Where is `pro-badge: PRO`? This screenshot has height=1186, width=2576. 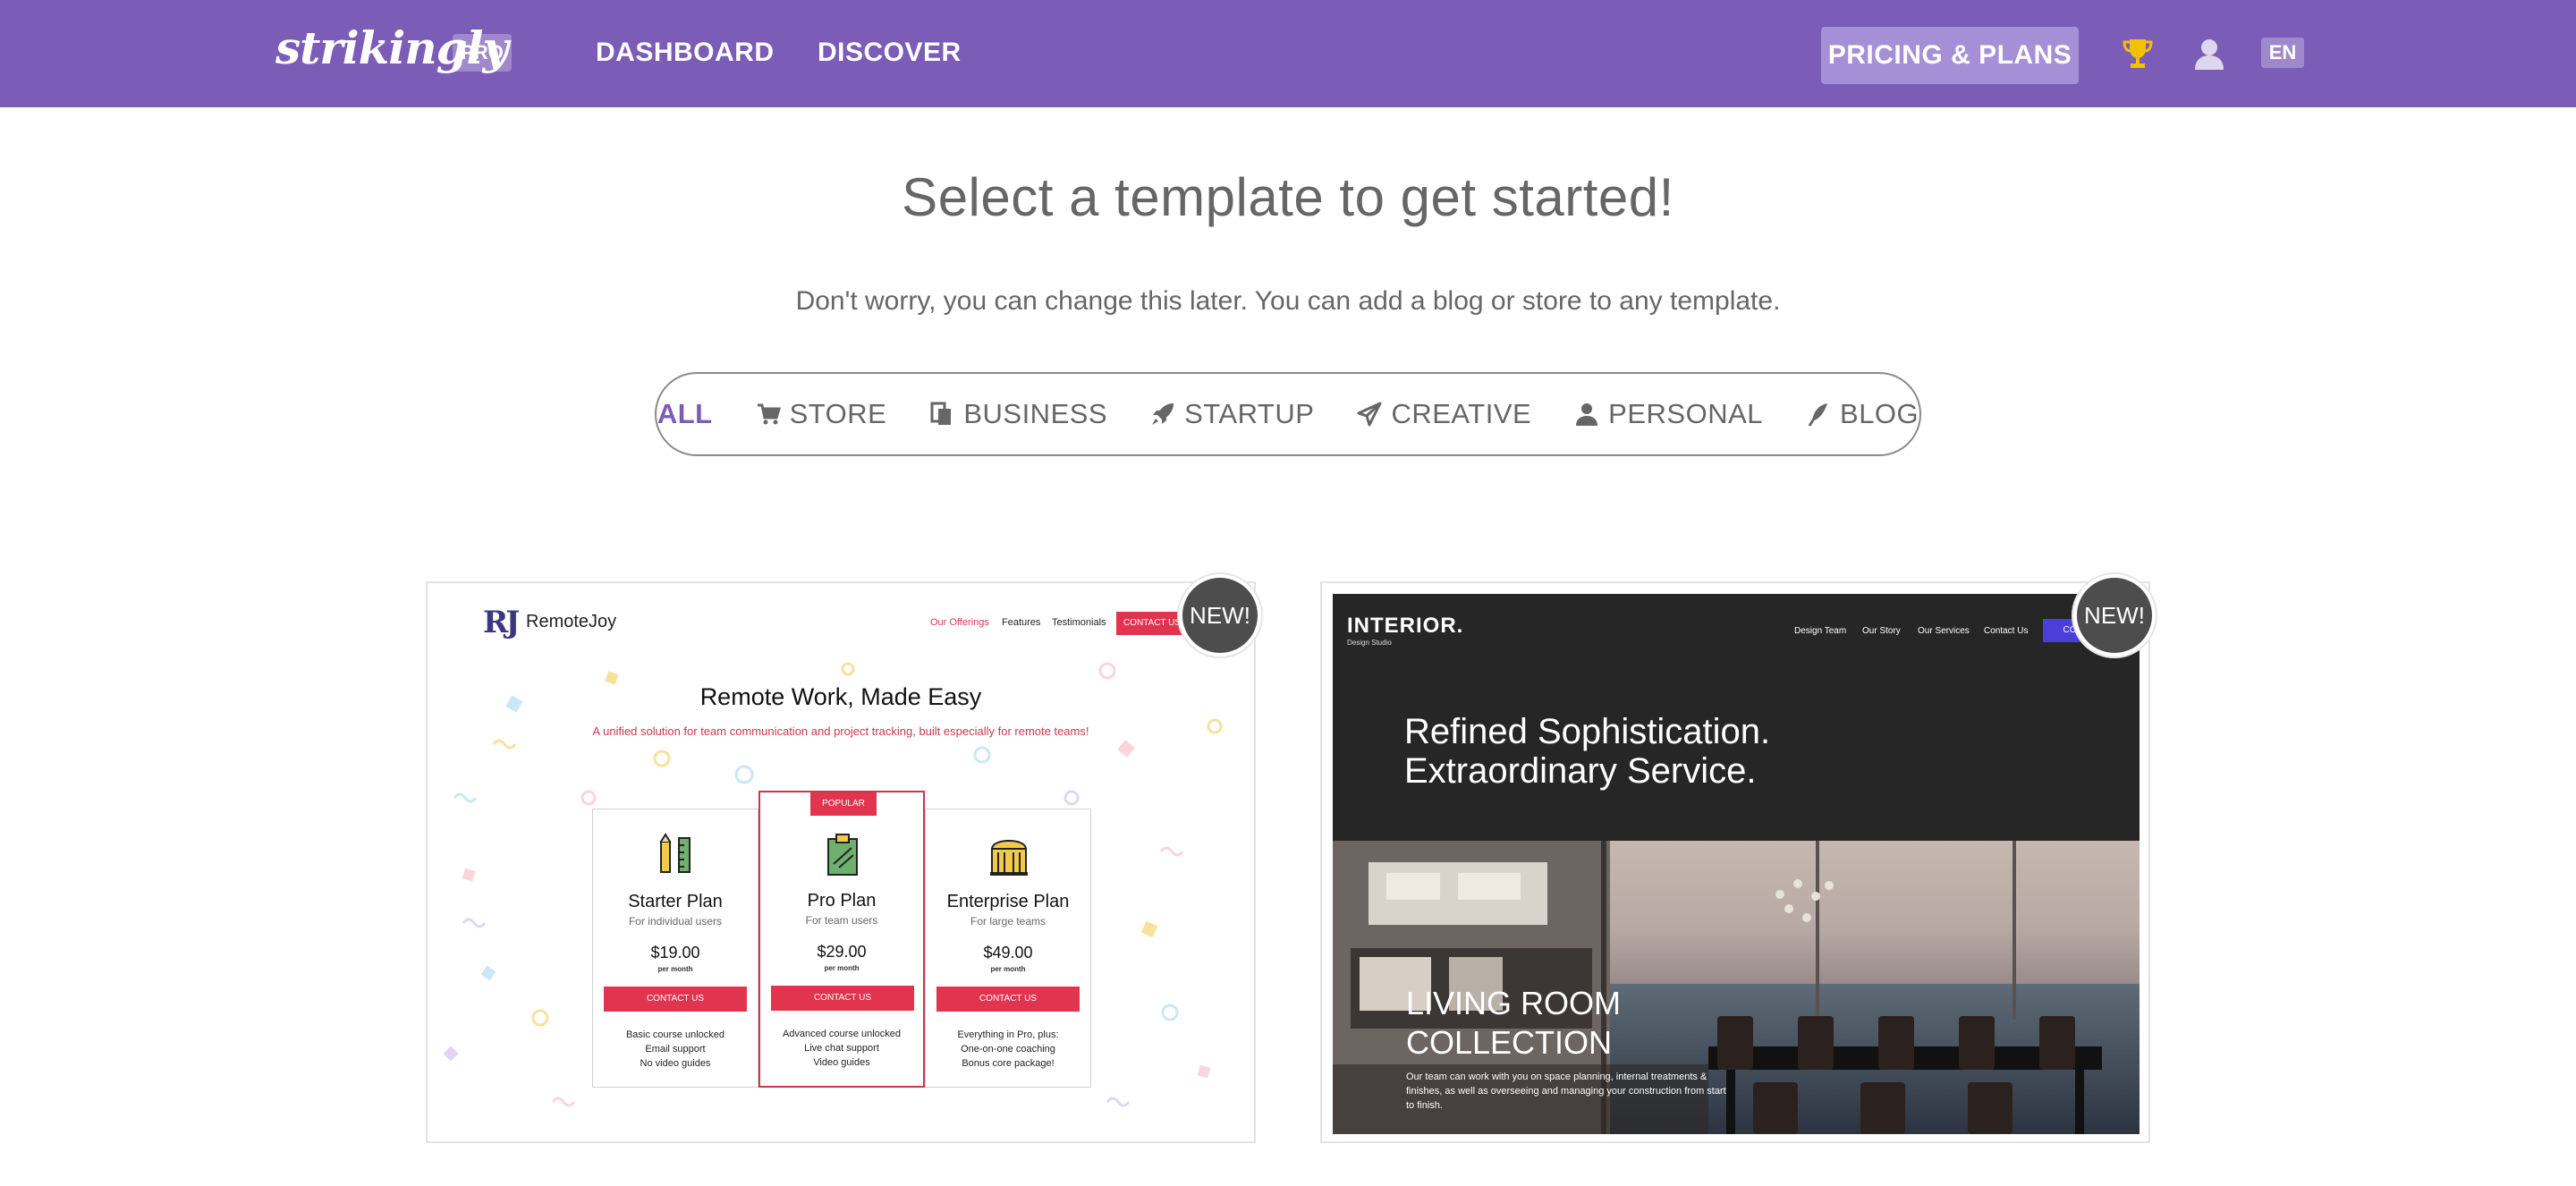 pro-badge: PRO is located at coordinates (482, 53).